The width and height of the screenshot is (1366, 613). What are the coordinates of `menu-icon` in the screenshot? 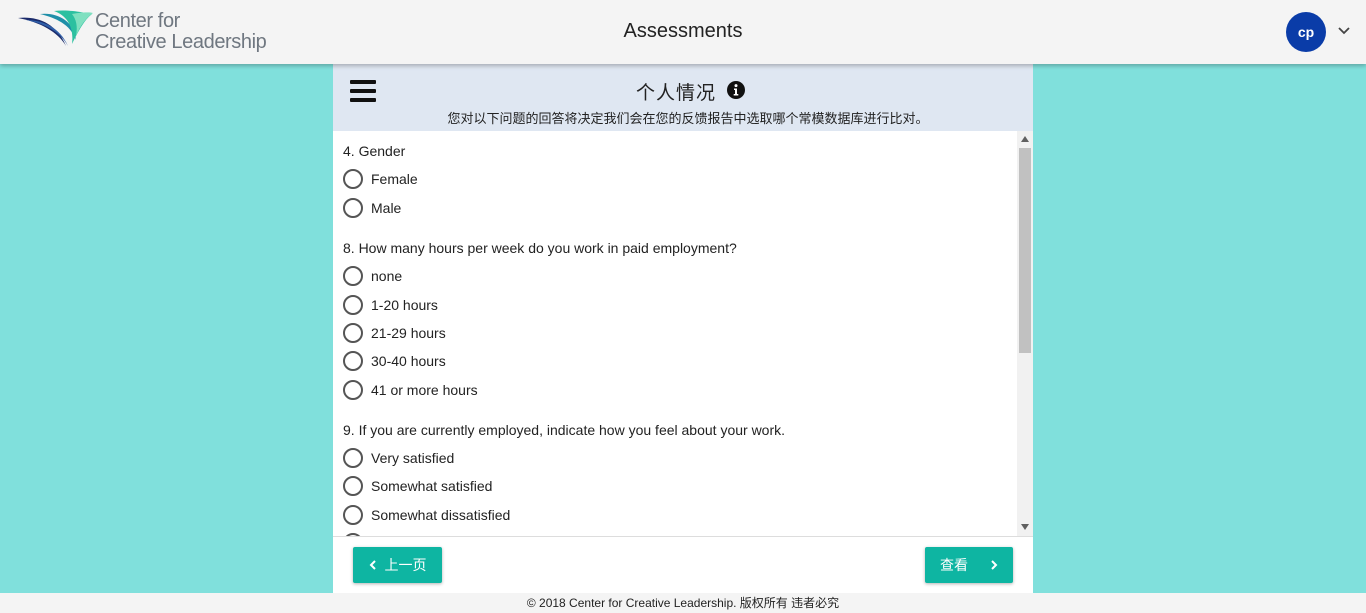 It's located at (363, 91).